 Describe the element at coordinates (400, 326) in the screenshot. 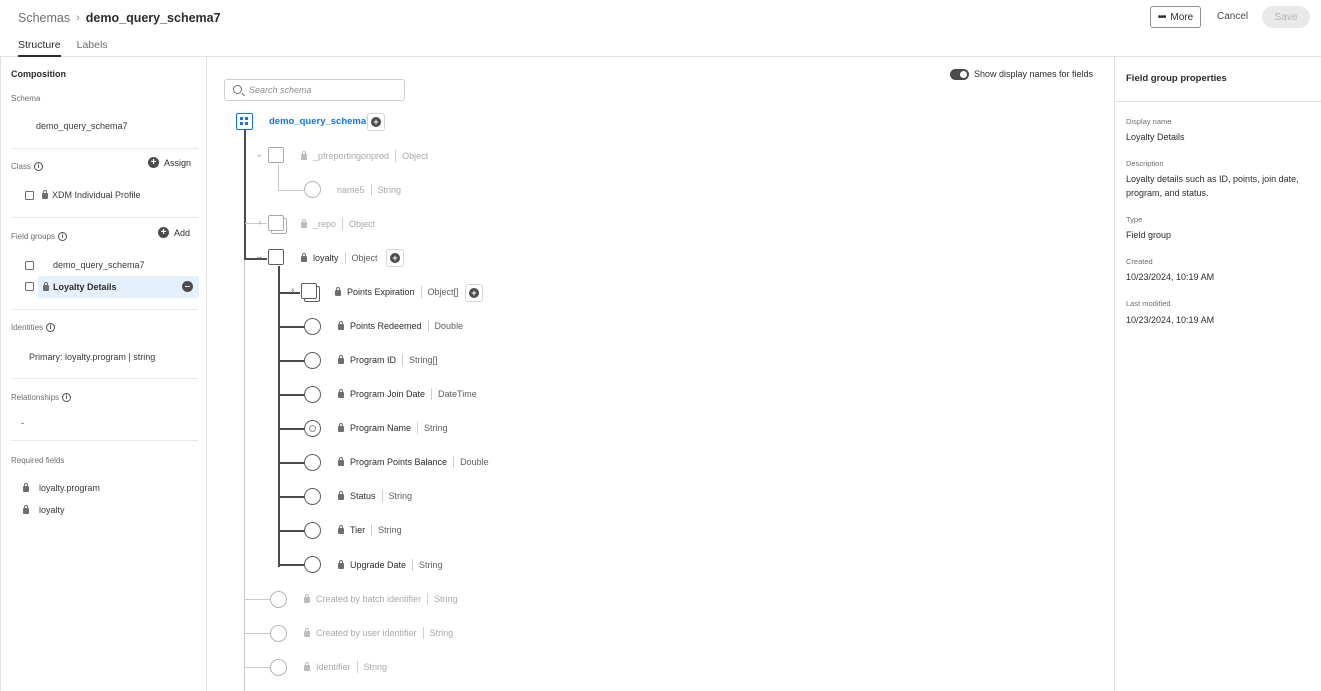

I see `tree-node: Points Redeemed Double` at that location.